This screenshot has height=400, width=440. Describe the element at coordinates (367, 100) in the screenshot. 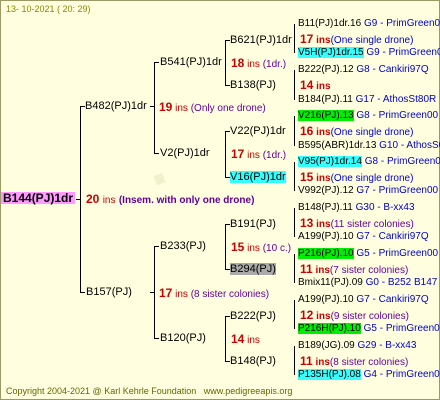

I see `g4-row: B184(PJ).11 G17 - AthosSt80R` at that location.